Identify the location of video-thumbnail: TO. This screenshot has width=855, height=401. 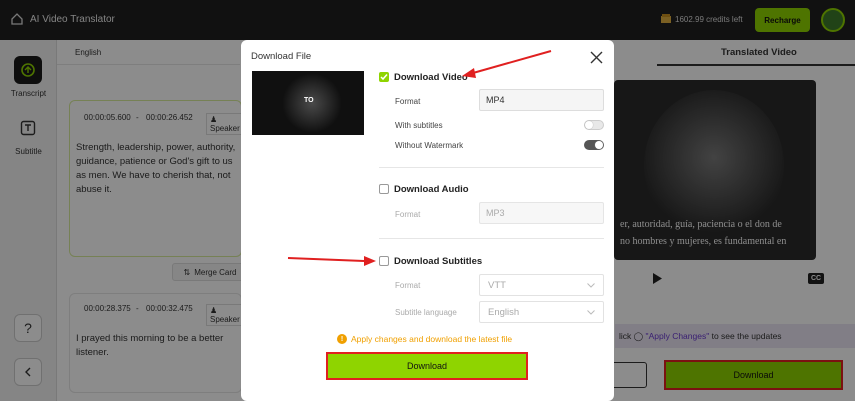
(308, 103).